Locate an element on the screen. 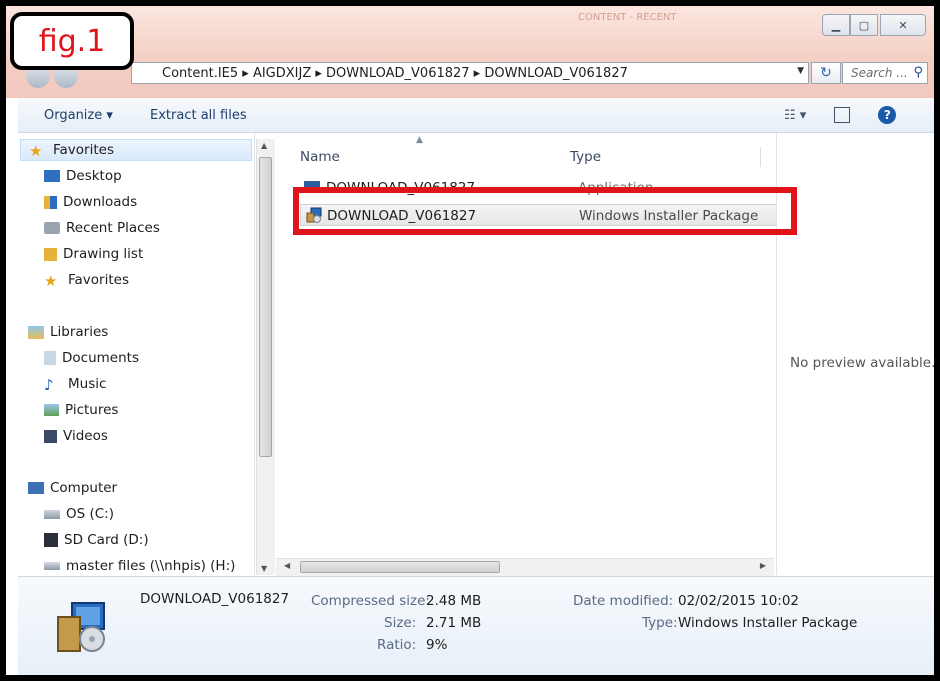  scroll-left-icon: ◀ is located at coordinates (287, 565).